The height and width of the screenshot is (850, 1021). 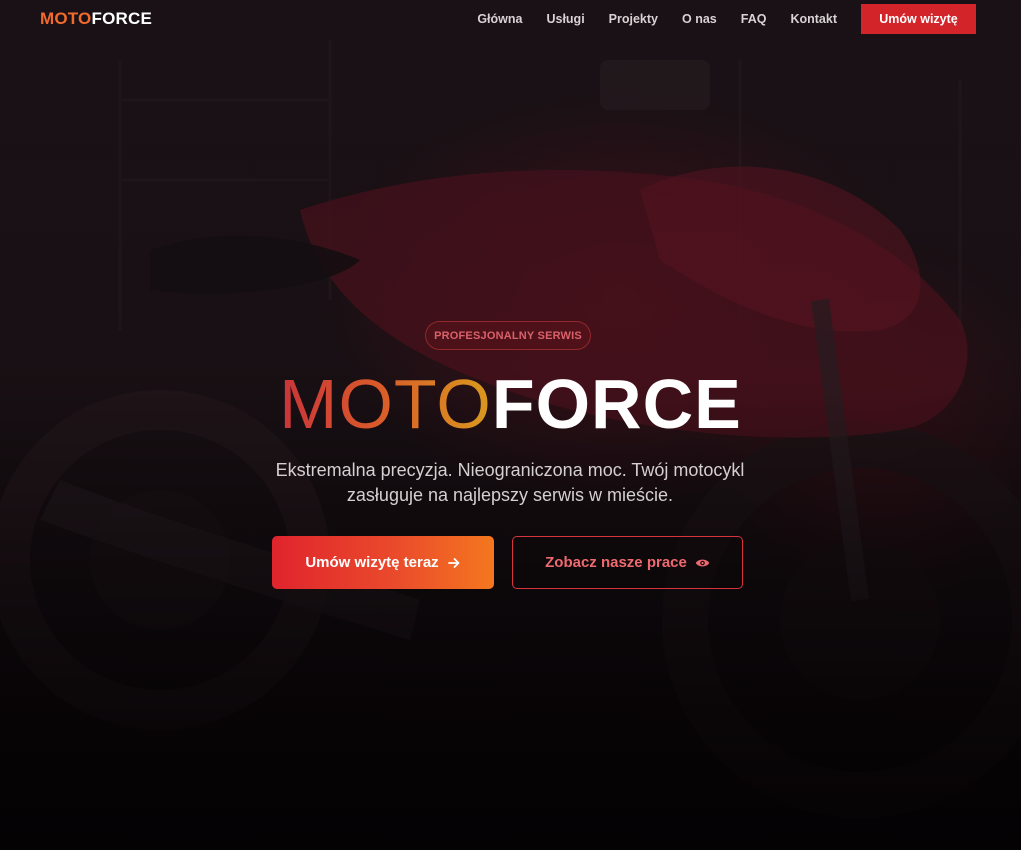 What do you see at coordinates (754, 19) in the screenshot?
I see `nav-link-faq: FAQ` at bounding box center [754, 19].